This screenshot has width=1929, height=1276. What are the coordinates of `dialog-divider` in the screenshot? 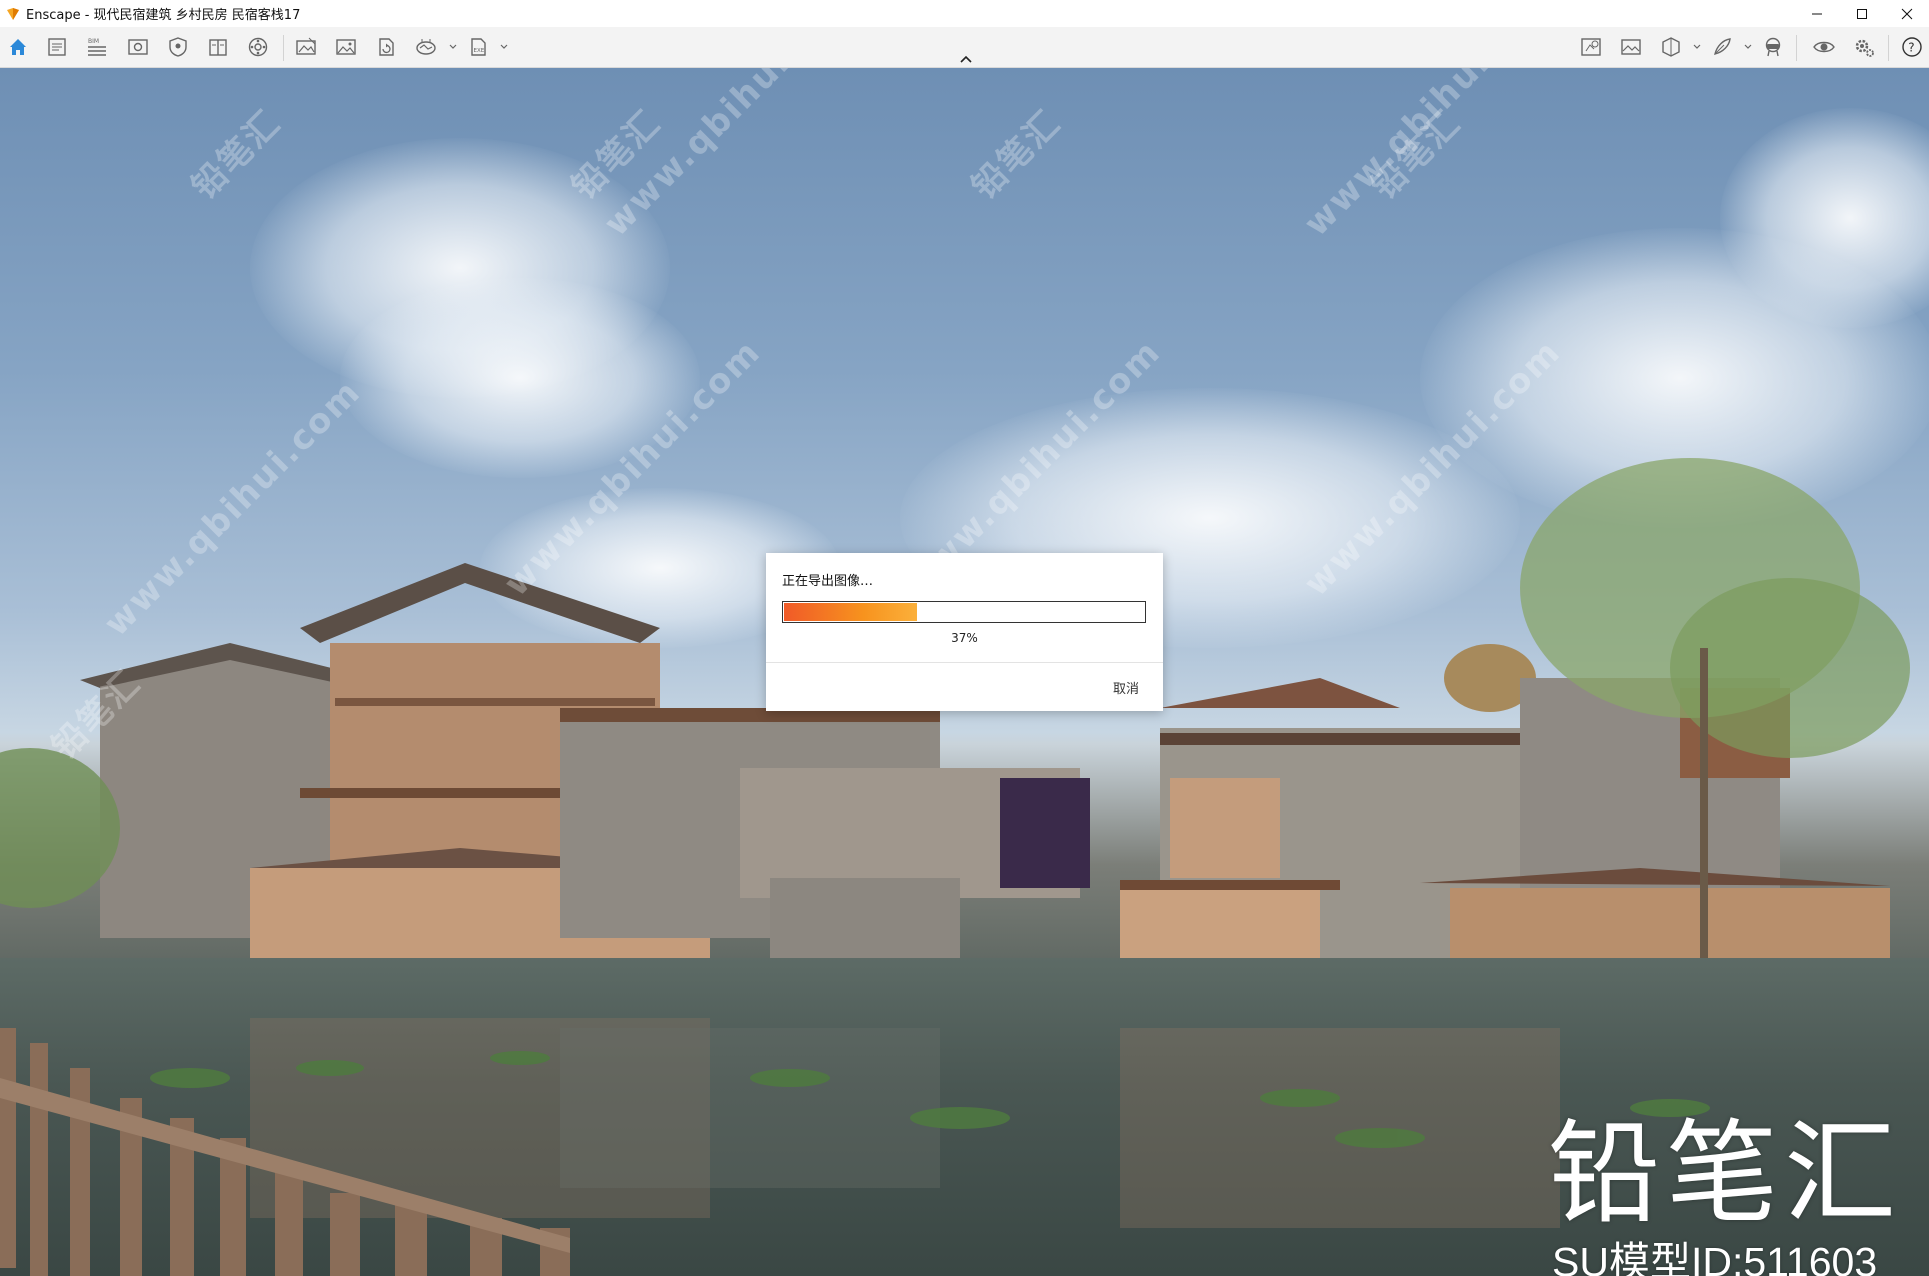 It's located at (964, 662).